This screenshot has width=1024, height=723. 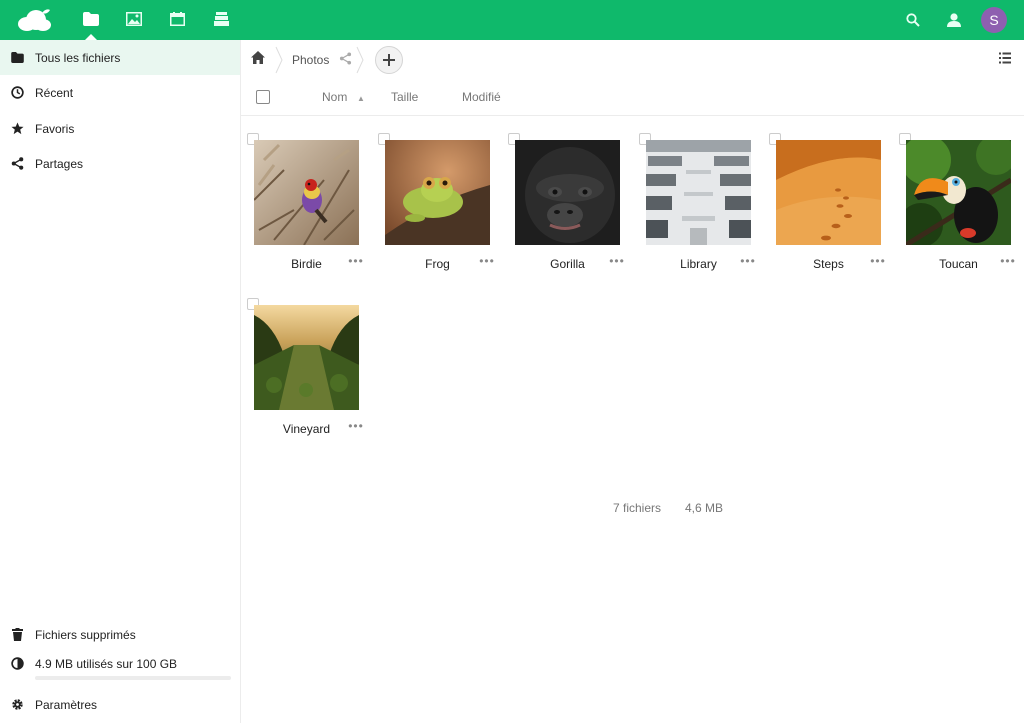 I want to click on file-name: Steps, so click(x=828, y=264).